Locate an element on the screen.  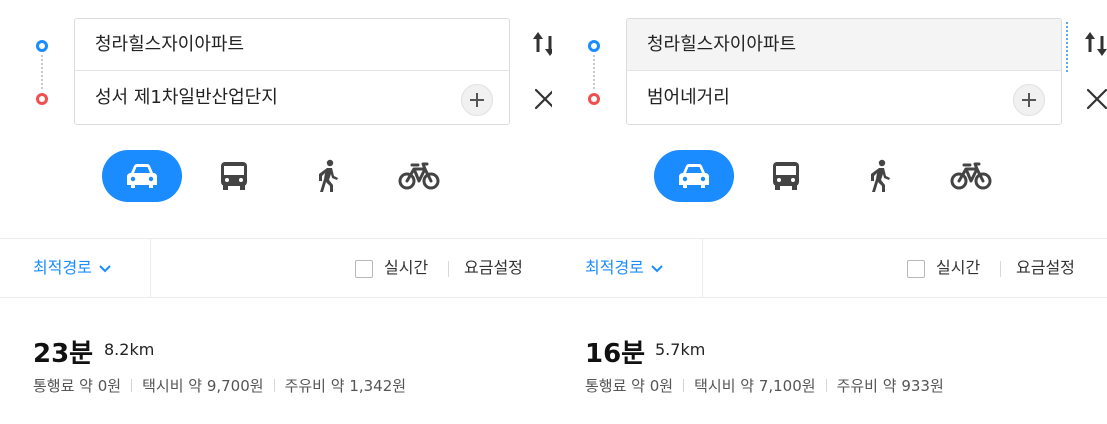
route-cost-line: 통행료 약 0원 택시비 약 7,100원 주유비 약 933원 is located at coordinates (764, 385).